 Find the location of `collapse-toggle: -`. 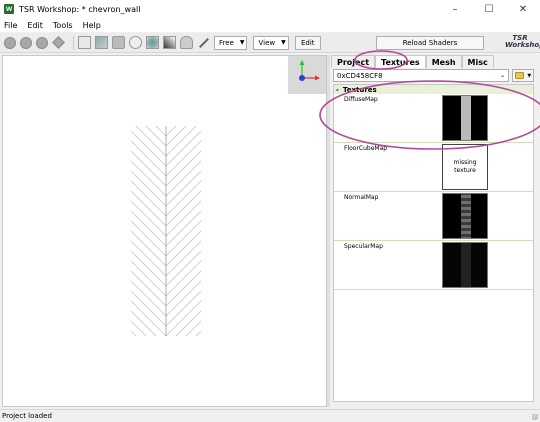

collapse-toggle: - is located at coordinates (337, 90).